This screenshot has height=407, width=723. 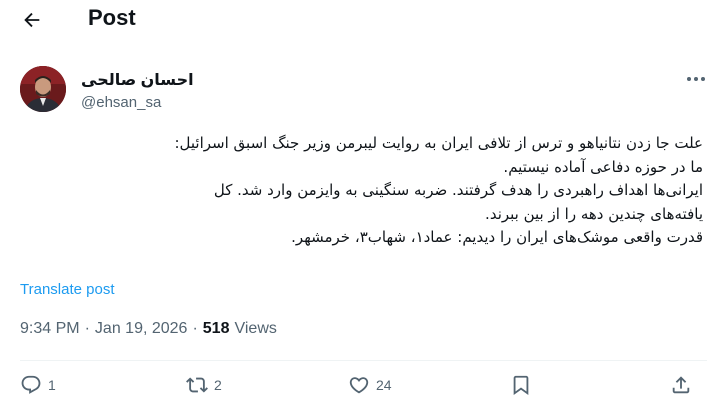 I want to click on like-count: 24, so click(x=384, y=385).